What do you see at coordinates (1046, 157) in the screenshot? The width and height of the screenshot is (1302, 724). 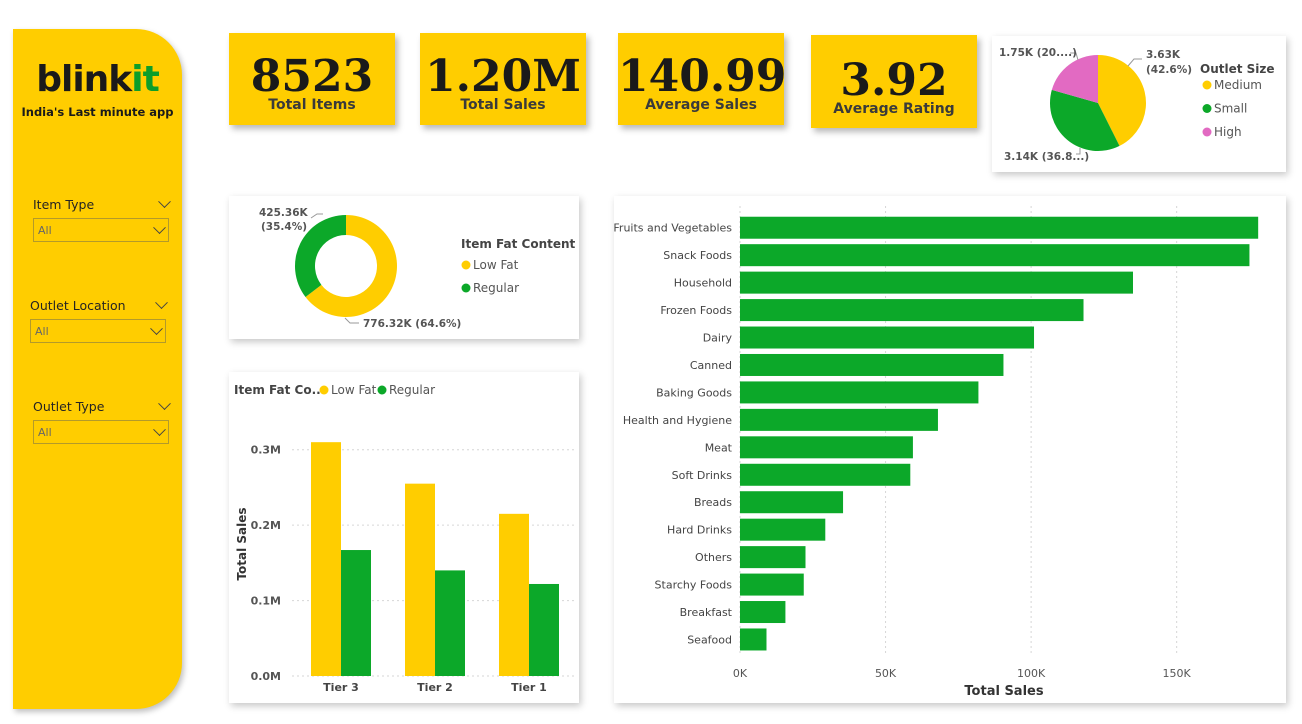 I see `data-label-small: 3.14K (36.8...)` at bounding box center [1046, 157].